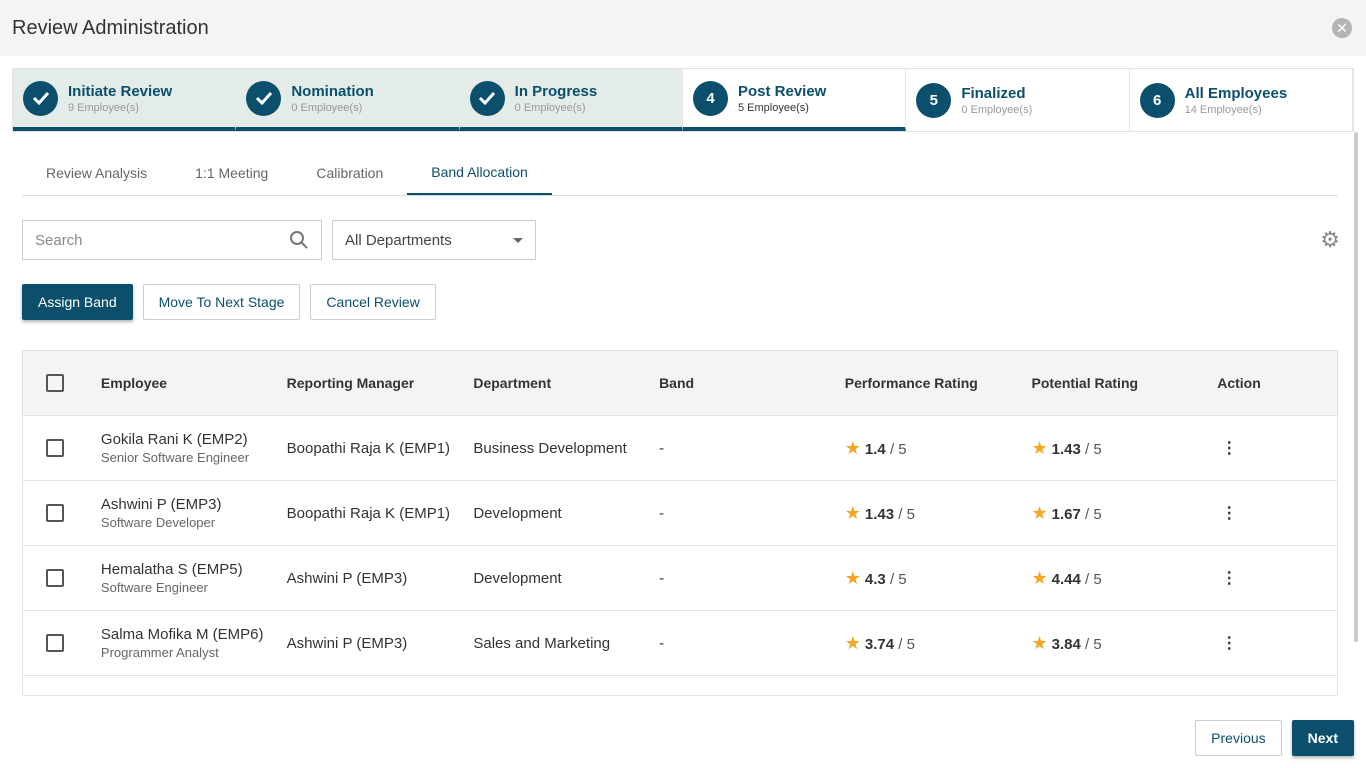 This screenshot has height=768, width=1366. I want to click on step-4: 5 Finalized 0 Employee(s), so click(1018, 100).